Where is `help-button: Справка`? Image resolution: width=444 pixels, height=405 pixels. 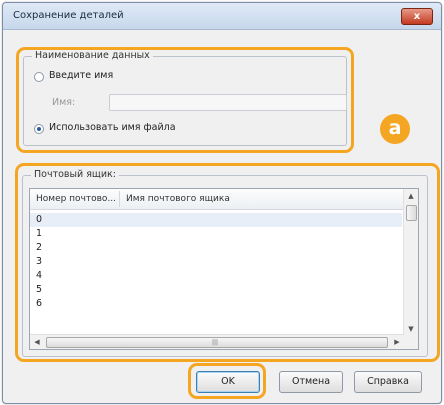 help-button: Справка is located at coordinates (388, 382).